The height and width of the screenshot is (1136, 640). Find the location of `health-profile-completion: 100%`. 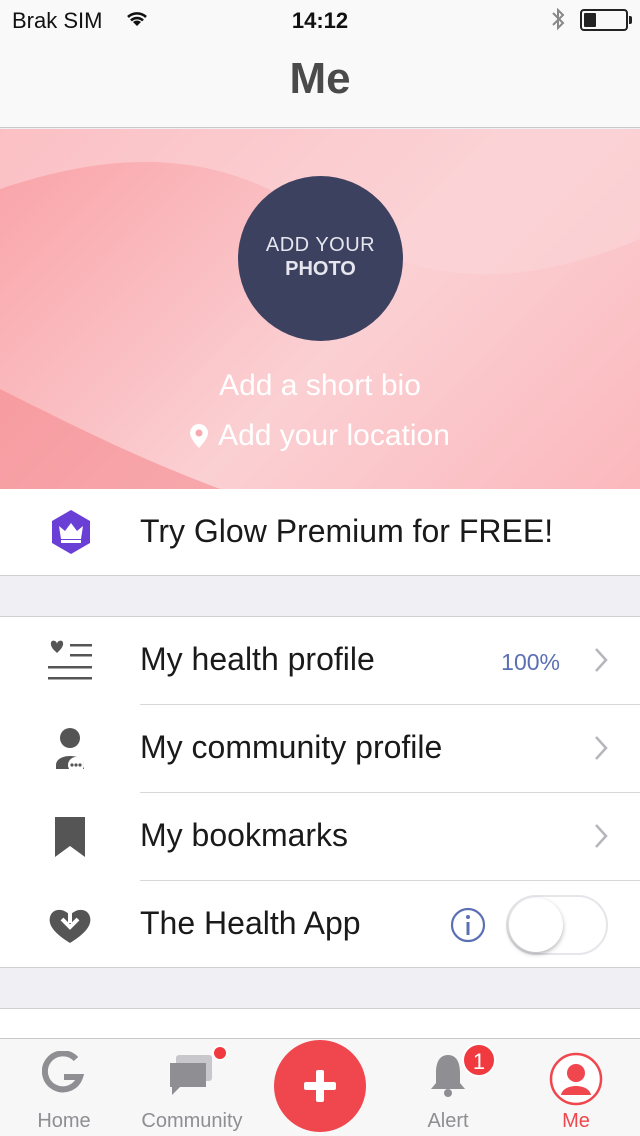

health-profile-completion: 100% is located at coordinates (530, 662).